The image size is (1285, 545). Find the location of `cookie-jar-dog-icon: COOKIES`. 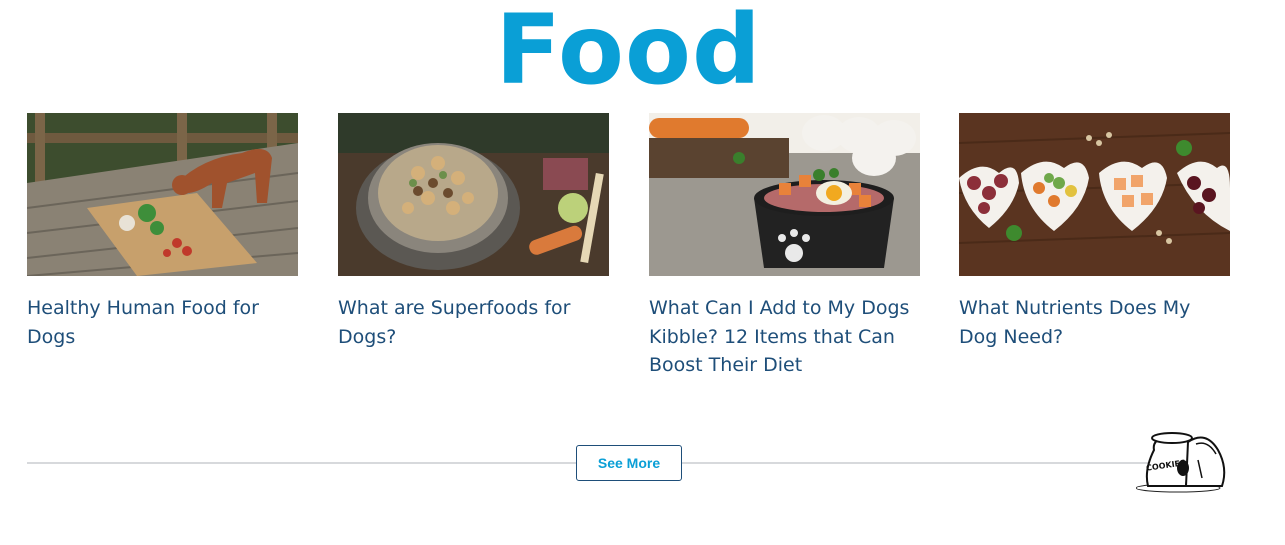

cookie-jar-dog-icon: COOKIES is located at coordinates (1181, 462).